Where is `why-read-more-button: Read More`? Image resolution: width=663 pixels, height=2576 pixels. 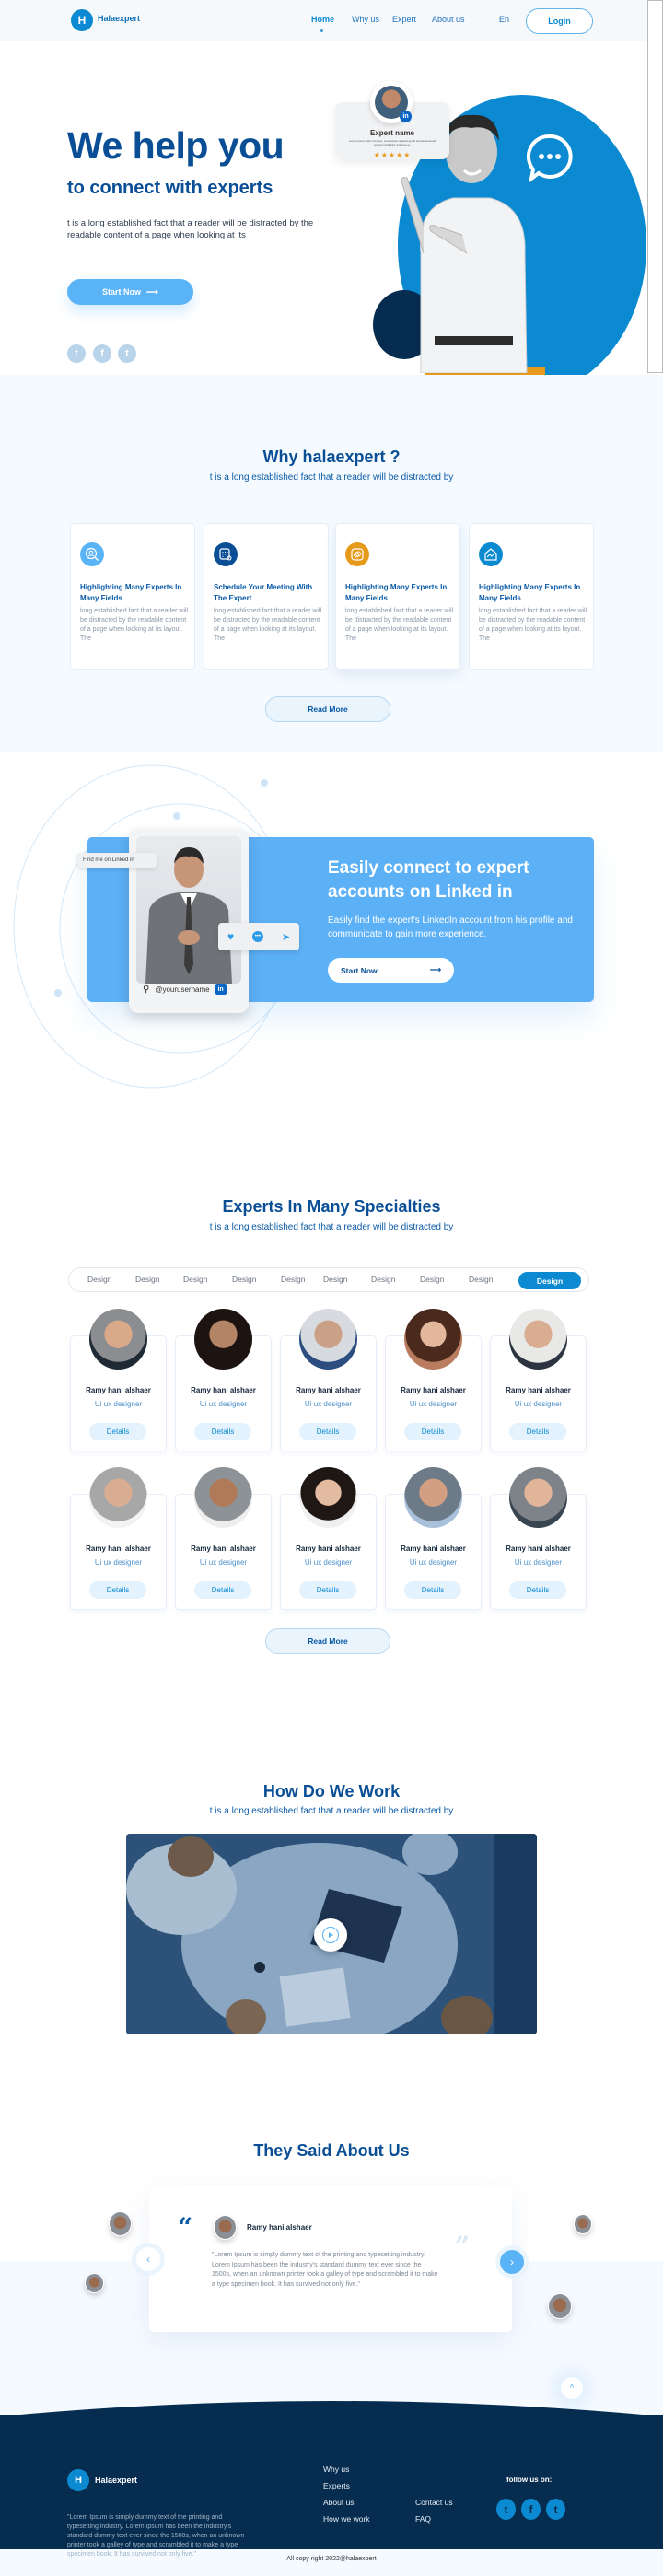
why-read-more-button: Read More is located at coordinates (327, 709).